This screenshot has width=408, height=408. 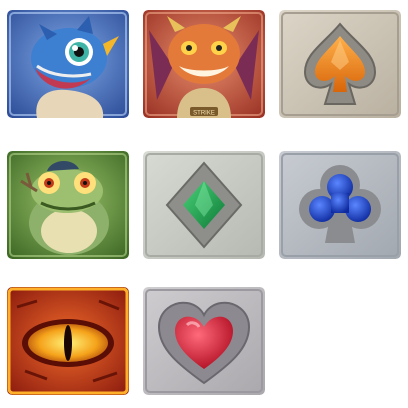 I want to click on dragon-eye-symbol-tile, so click(x=68, y=341).